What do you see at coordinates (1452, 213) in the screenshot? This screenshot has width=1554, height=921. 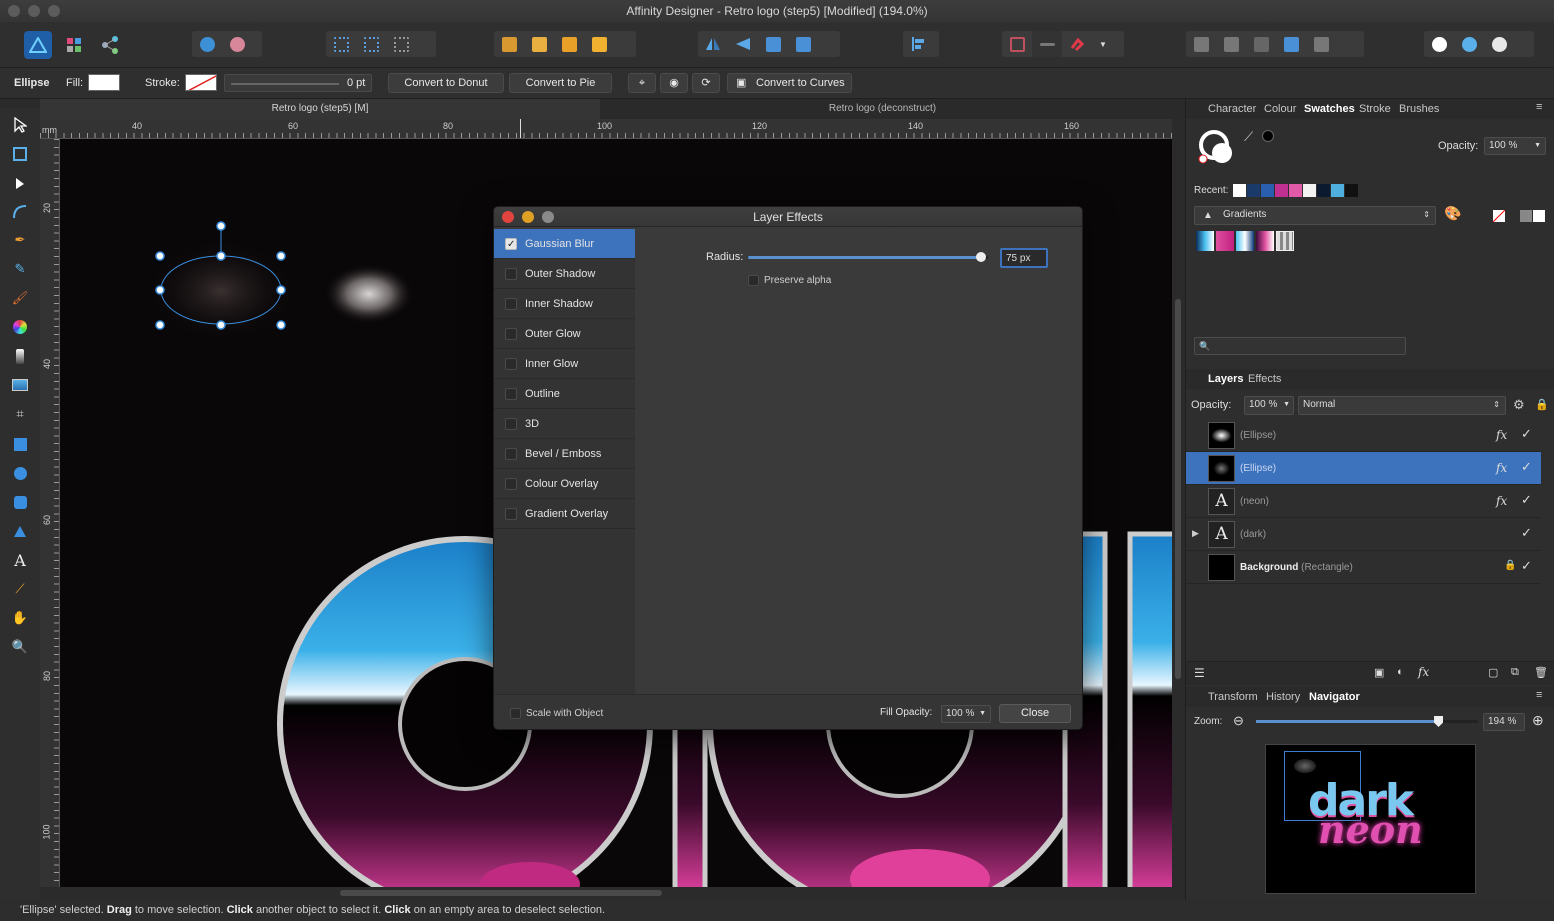 I see `palette-options-icon: 🎨` at bounding box center [1452, 213].